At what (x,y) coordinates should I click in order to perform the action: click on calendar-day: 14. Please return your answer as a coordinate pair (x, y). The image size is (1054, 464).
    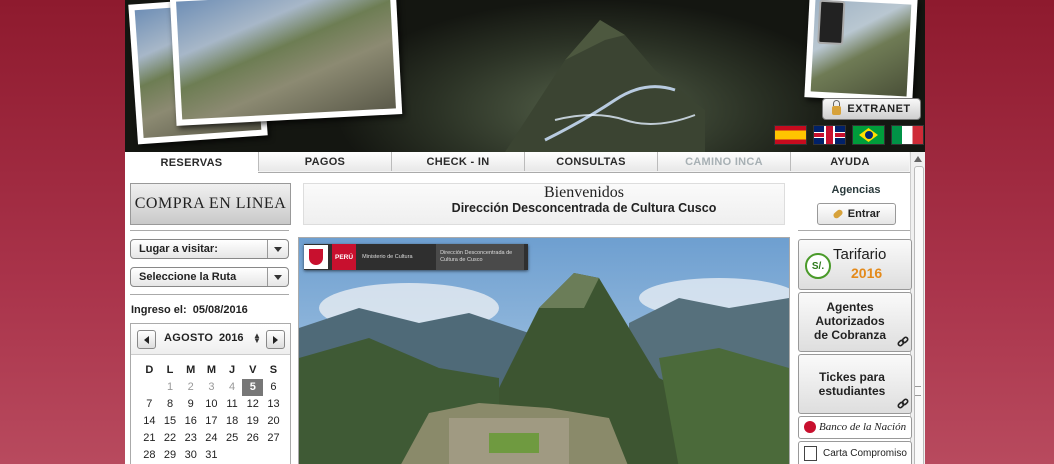
    Looking at the image, I should click on (149, 421).